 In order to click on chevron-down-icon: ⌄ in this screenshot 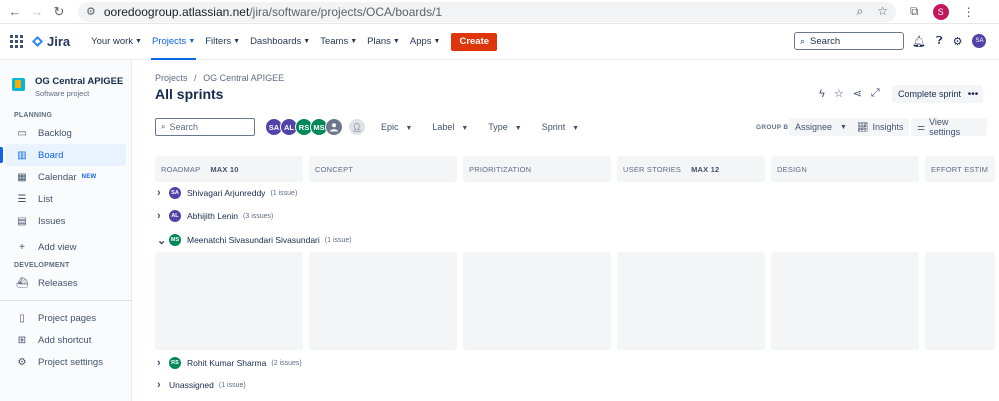, I will do `click(161, 240)`.